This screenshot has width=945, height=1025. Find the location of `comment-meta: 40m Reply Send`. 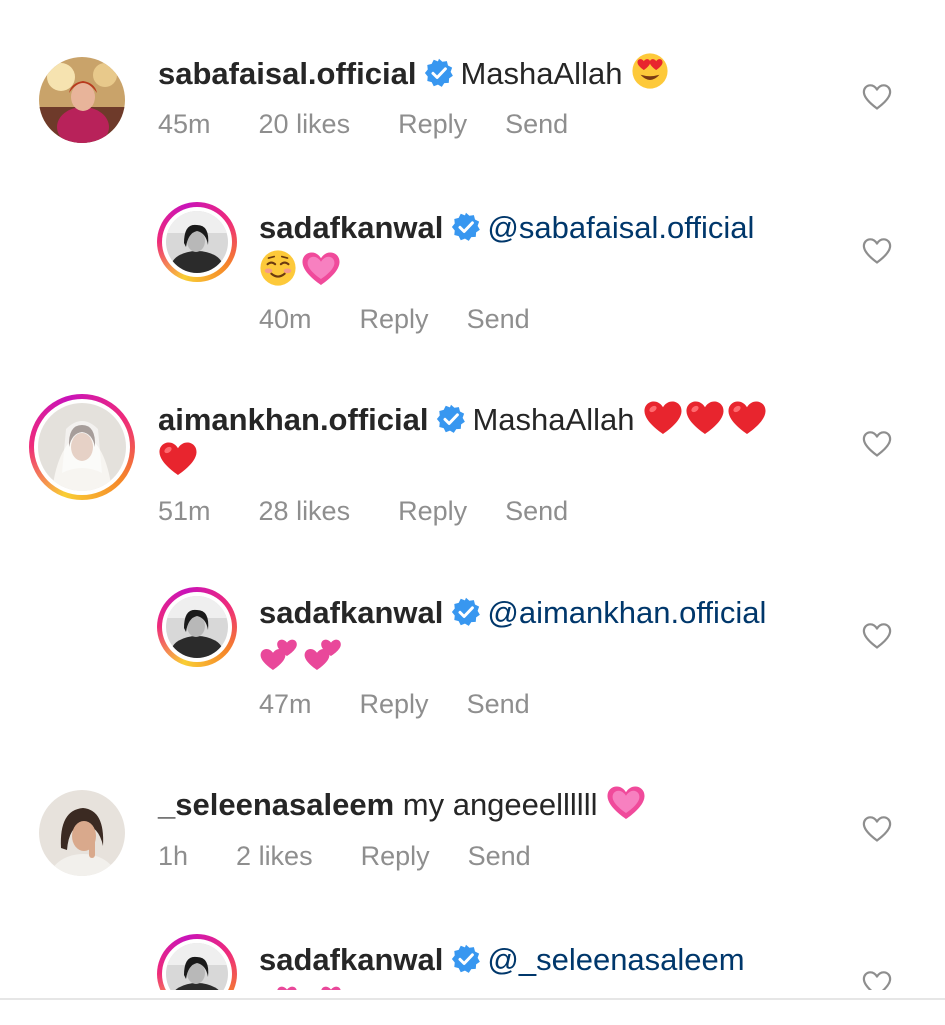

comment-meta: 40m Reply Send is located at coordinates (418, 319).